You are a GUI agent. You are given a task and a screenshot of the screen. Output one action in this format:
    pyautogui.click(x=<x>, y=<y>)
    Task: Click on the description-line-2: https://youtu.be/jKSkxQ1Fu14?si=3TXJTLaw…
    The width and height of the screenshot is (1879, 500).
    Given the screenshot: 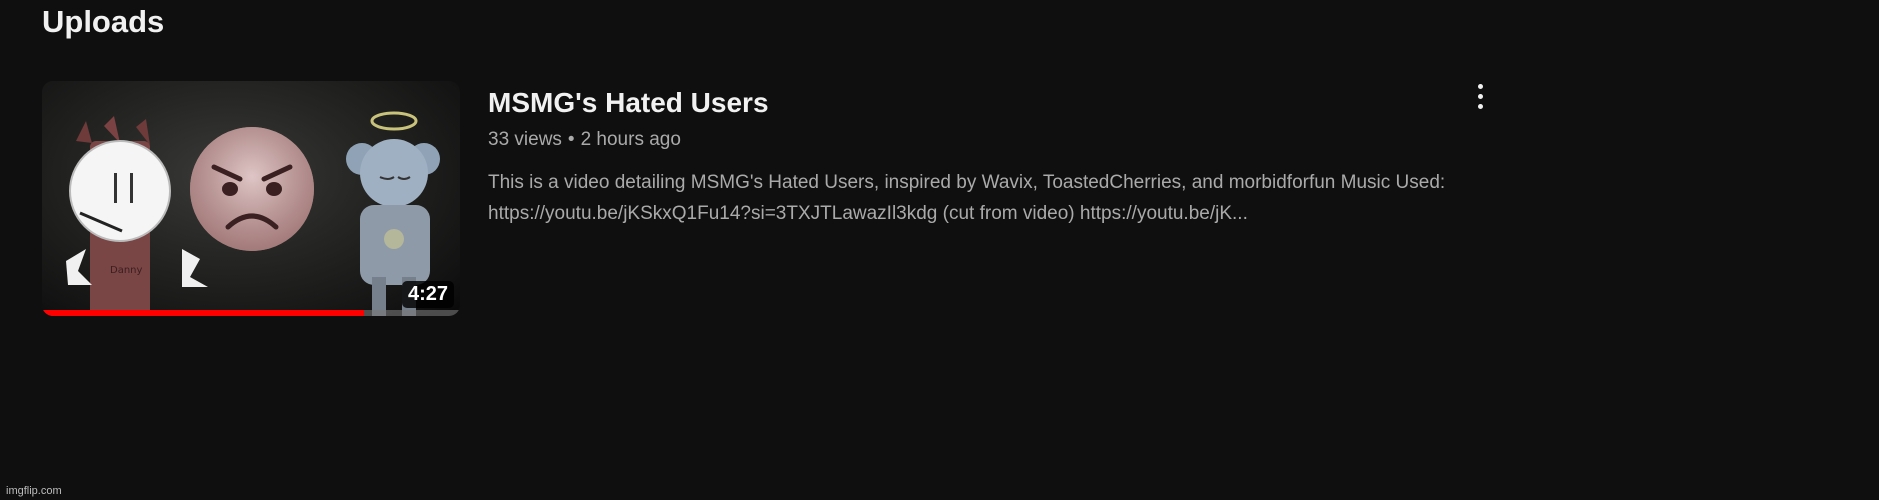 What is the action you would take?
    pyautogui.click(x=868, y=213)
    